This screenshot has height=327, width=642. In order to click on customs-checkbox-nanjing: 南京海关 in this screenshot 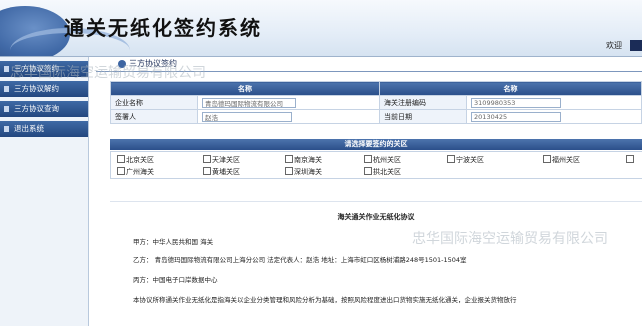, I will do `click(303, 160)`.